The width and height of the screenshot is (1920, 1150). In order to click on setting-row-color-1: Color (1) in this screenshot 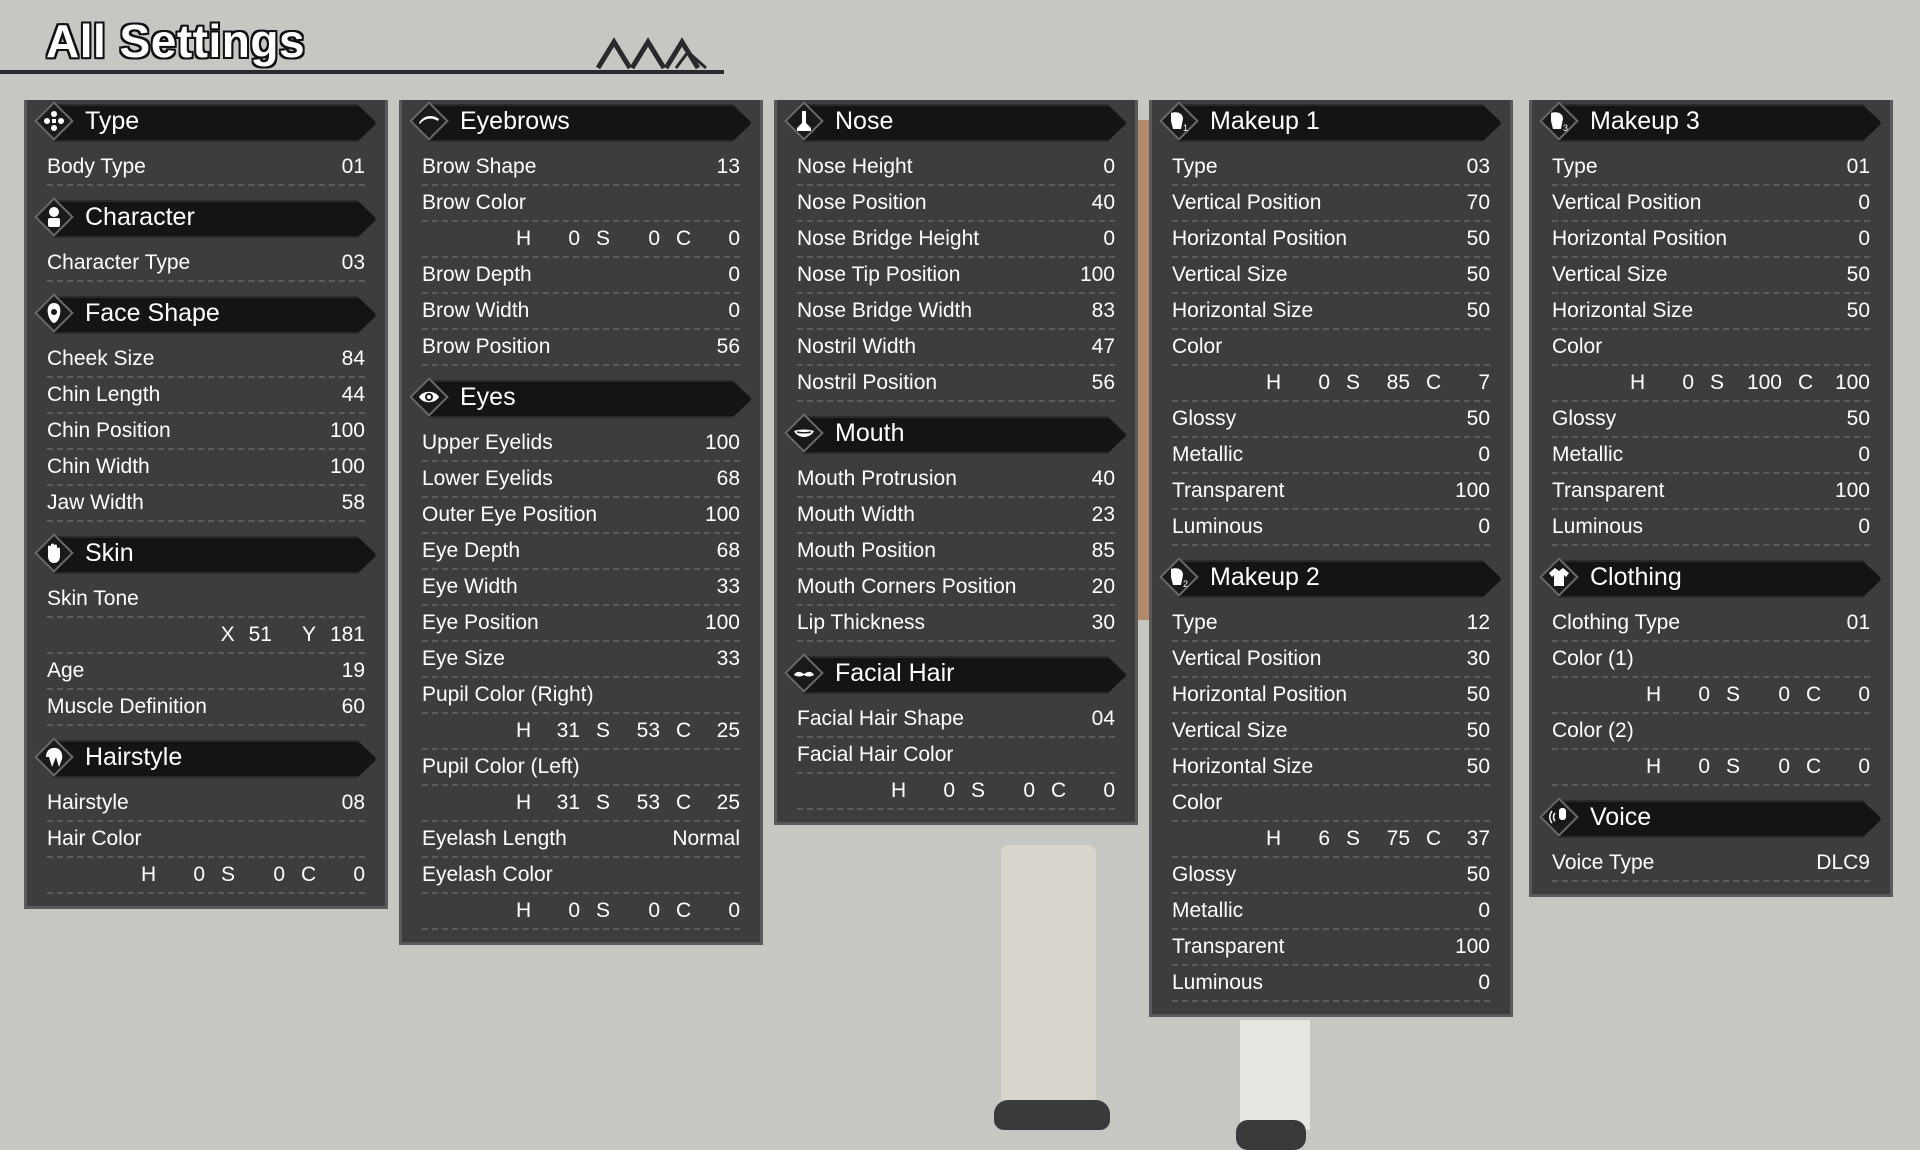, I will do `click(1711, 660)`.